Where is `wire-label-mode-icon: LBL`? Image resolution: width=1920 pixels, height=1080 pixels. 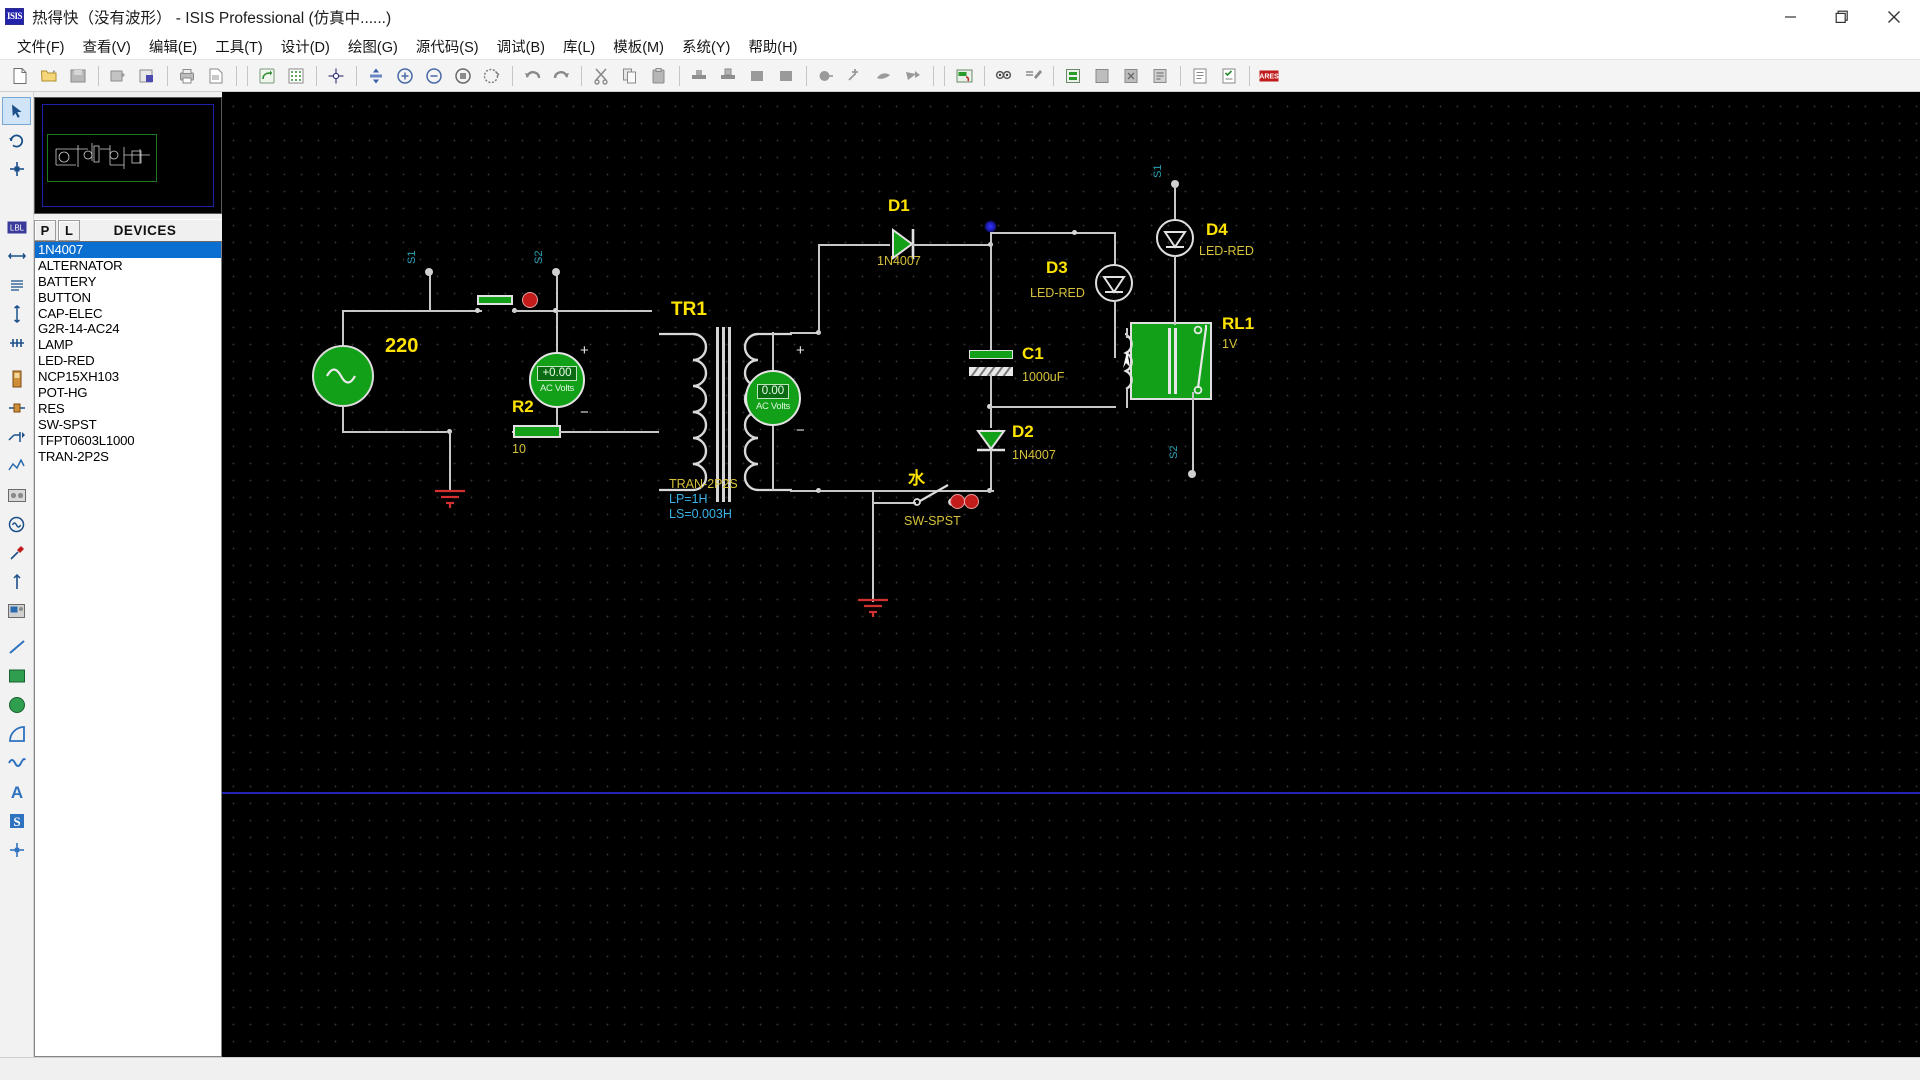
wire-label-mode-icon: LBL is located at coordinates (16, 227).